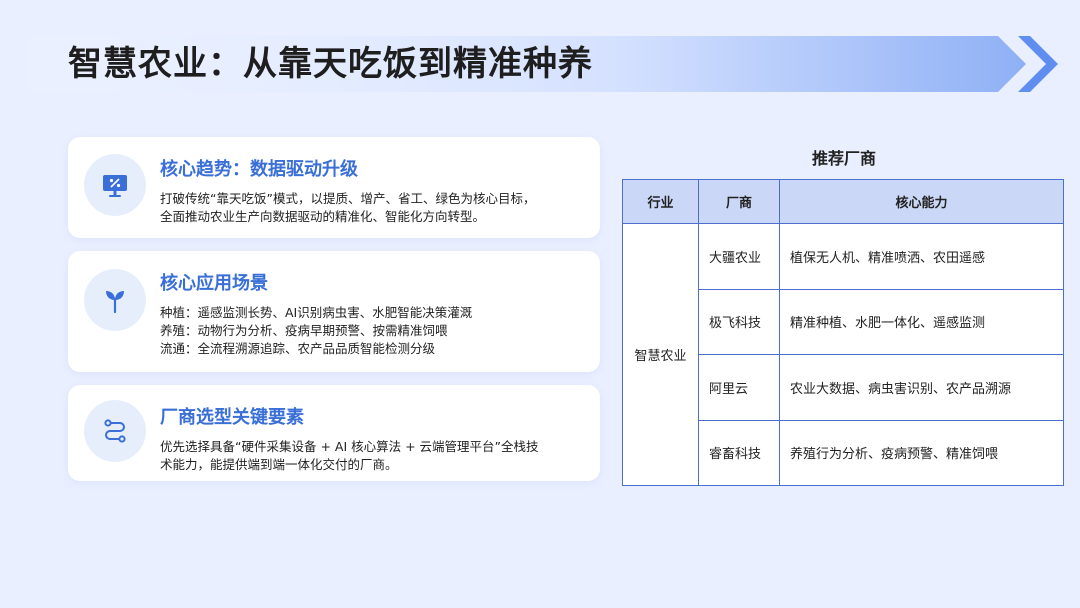 This screenshot has height=608, width=1080. I want to click on column-header-vendor: 厂商, so click(739, 201).